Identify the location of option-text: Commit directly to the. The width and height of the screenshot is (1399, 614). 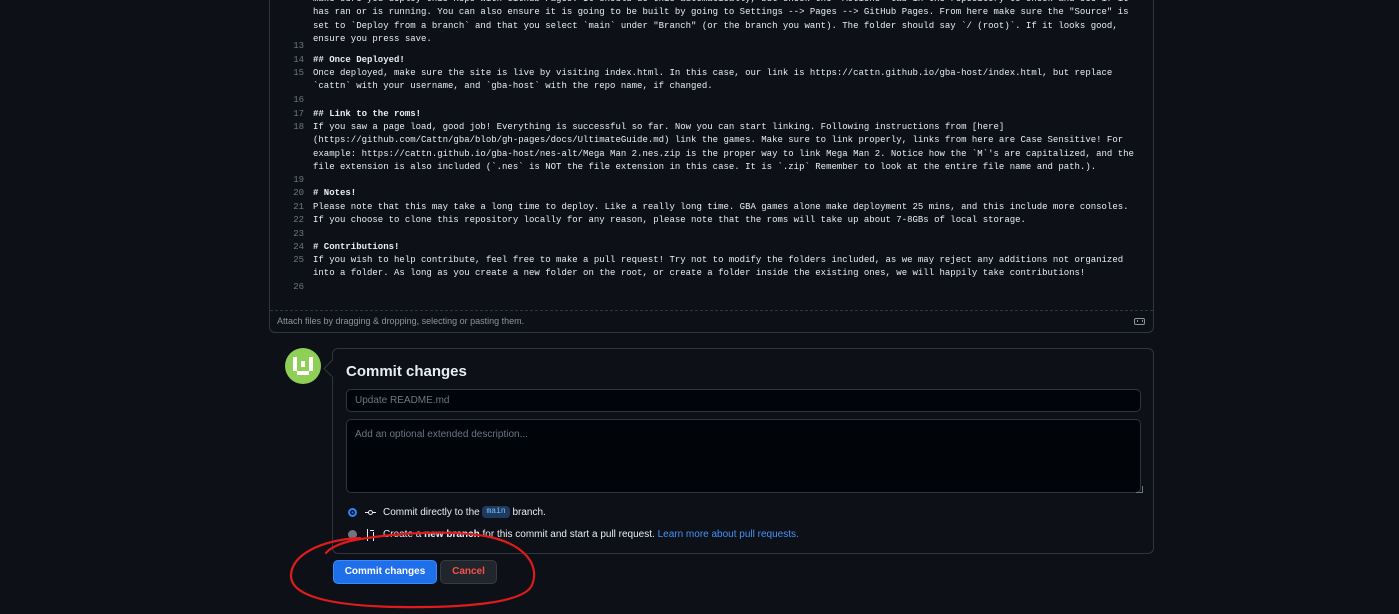
(431, 512).